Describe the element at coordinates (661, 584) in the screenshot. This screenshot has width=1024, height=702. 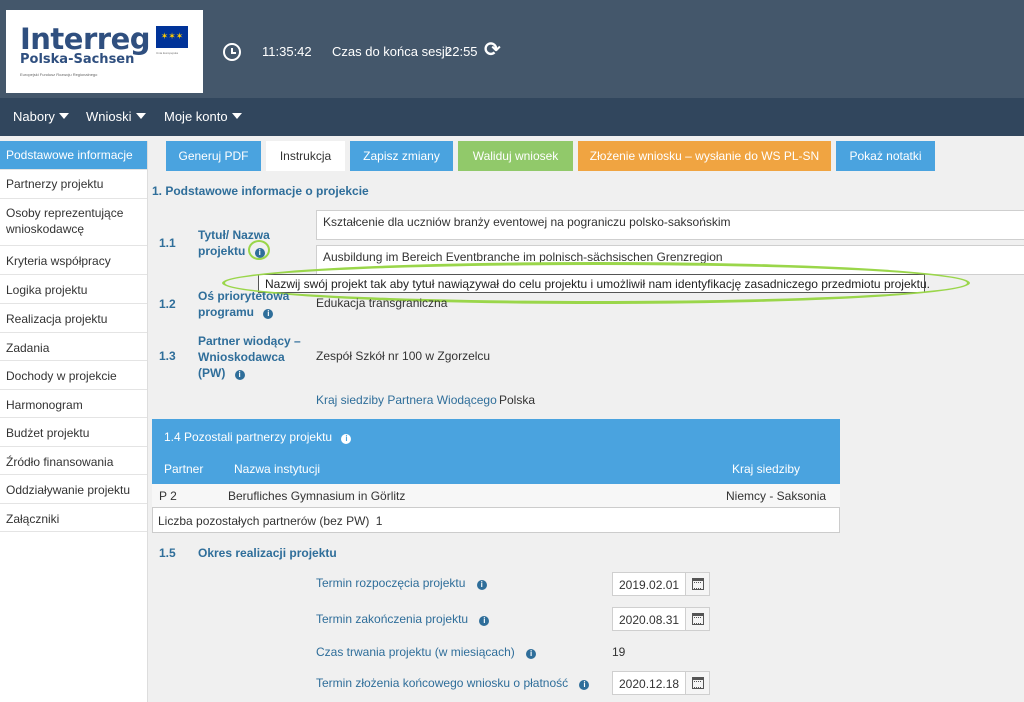
I see `start-date-field: 2019.02.01` at that location.